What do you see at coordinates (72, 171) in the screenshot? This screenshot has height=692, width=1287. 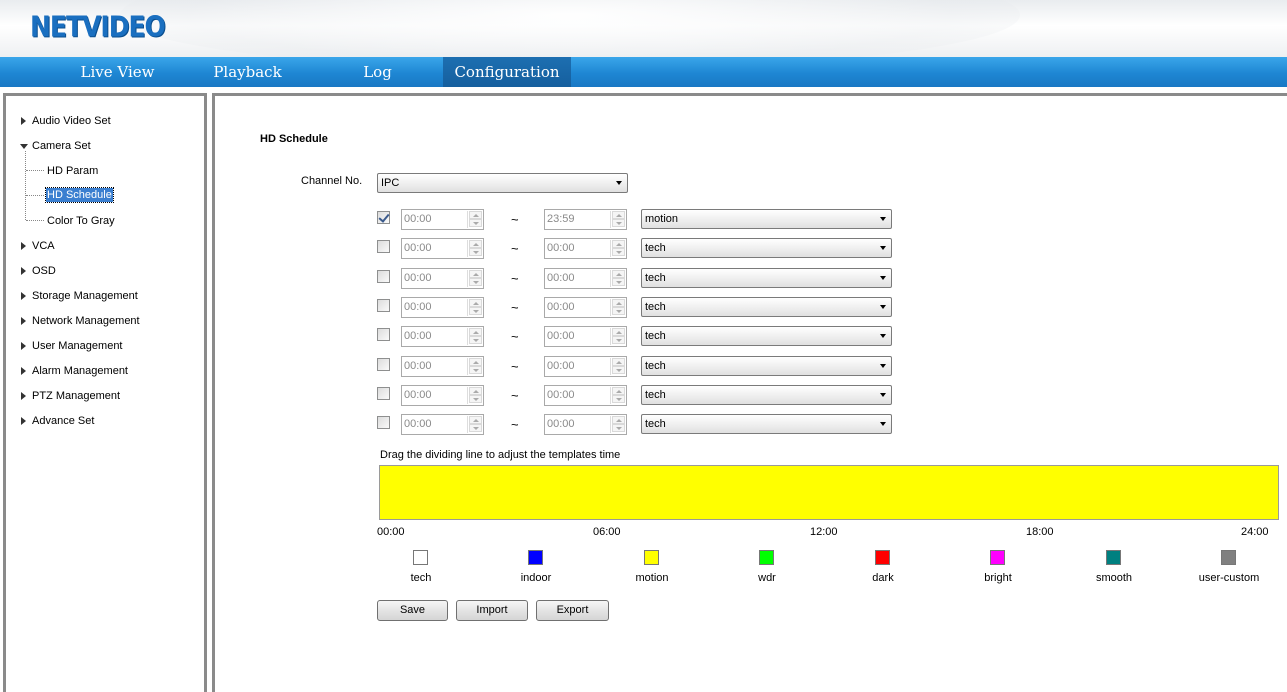 I see `sidebar-item-hd-param: HD Param` at bounding box center [72, 171].